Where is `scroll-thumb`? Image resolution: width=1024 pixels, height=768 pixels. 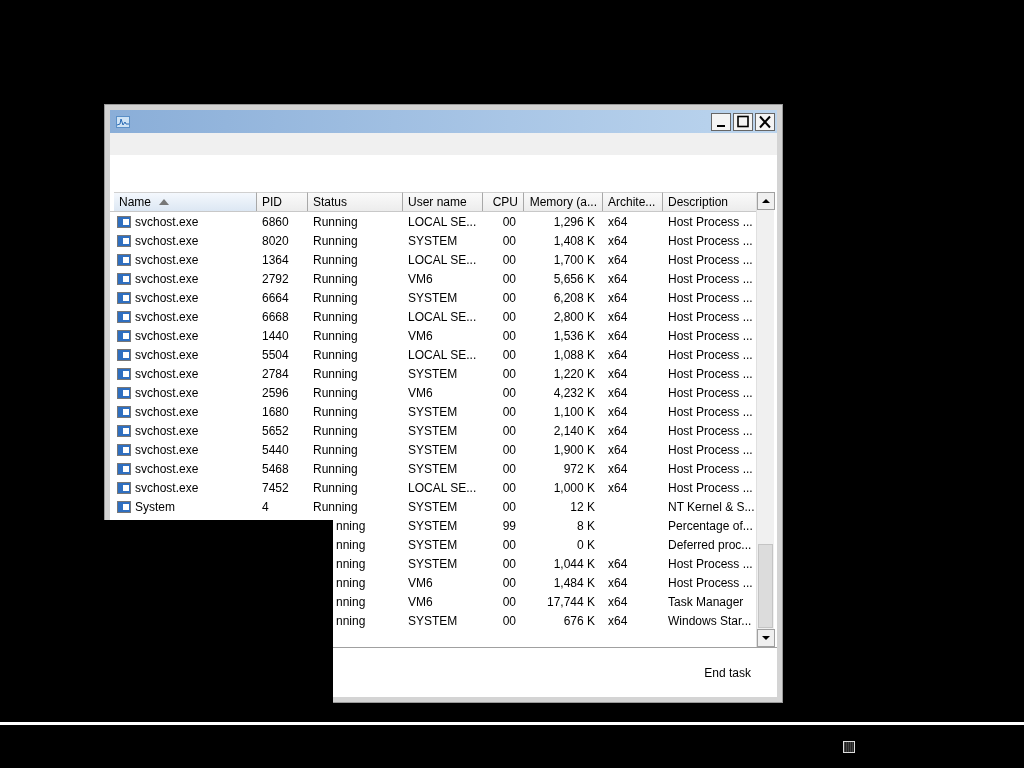
scroll-thumb is located at coordinates (765, 586).